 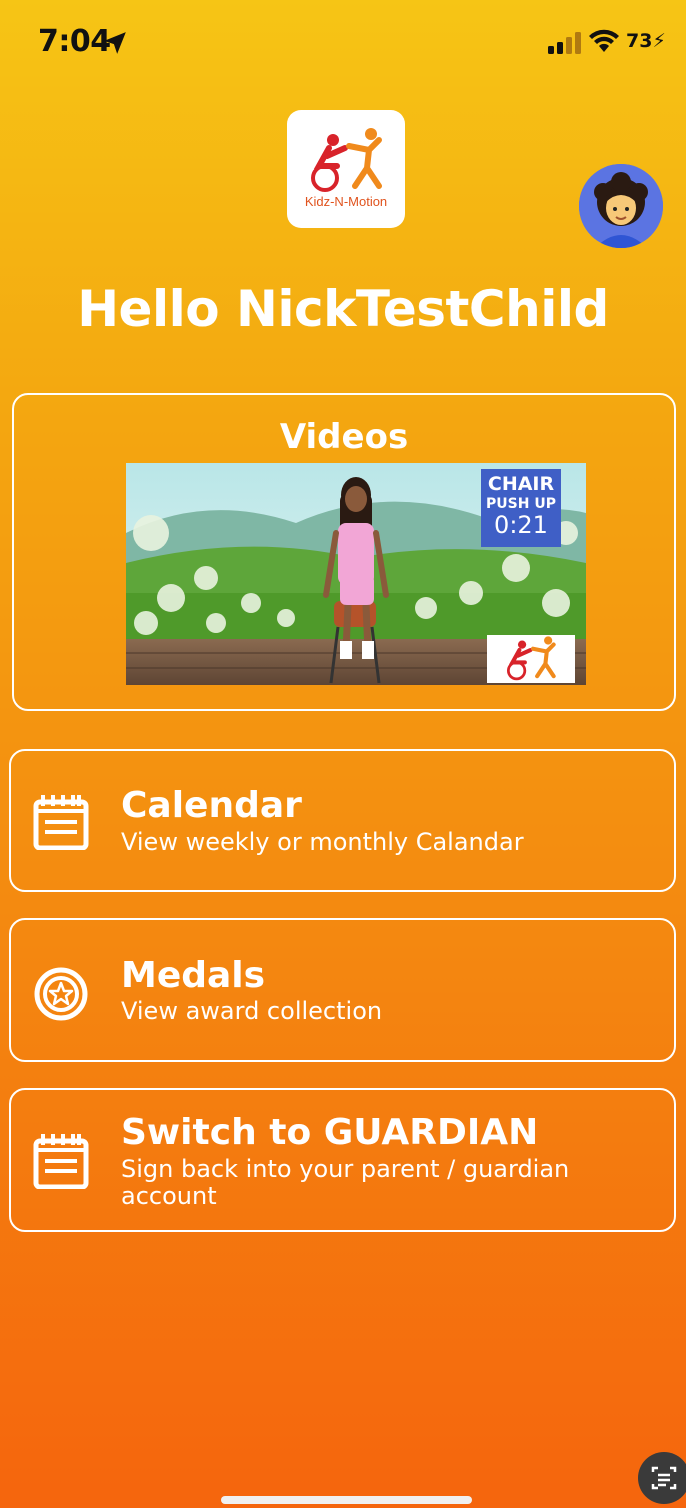 I want to click on cellular-signal-icon, so click(x=564, y=43).